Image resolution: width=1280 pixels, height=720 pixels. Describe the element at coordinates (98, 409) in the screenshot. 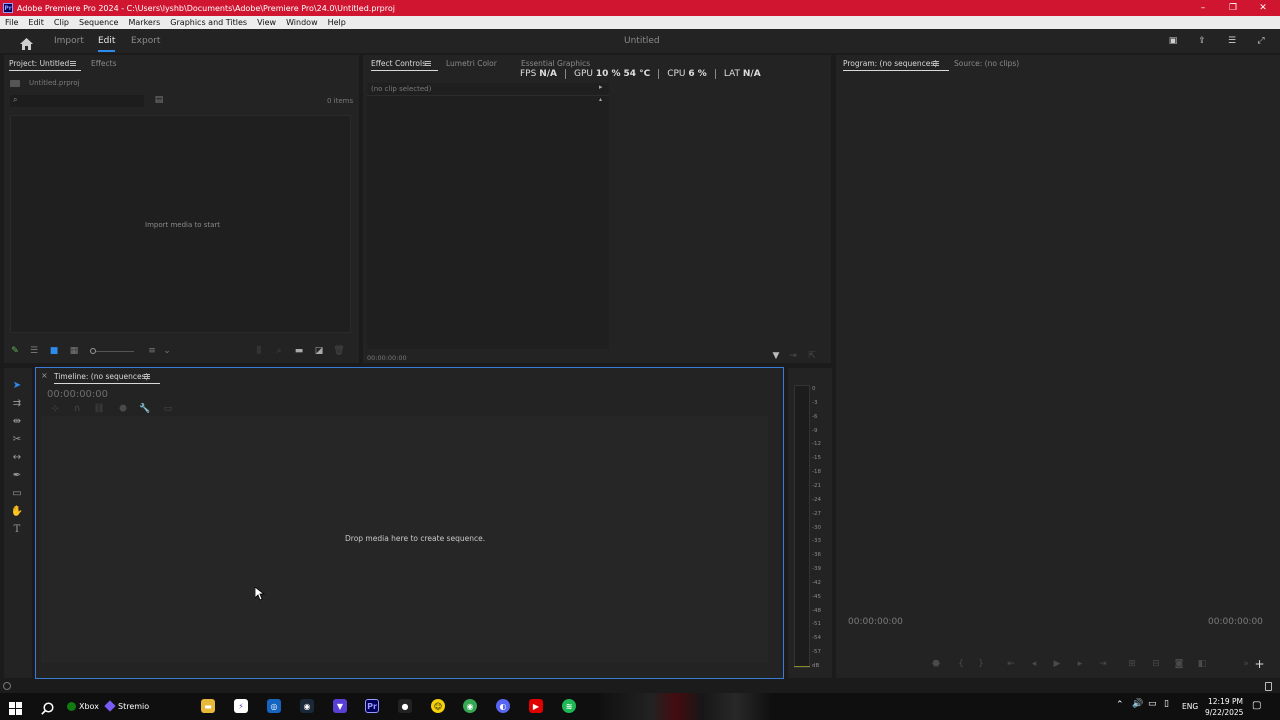

I see `linked-selection-icon: ⛓` at that location.